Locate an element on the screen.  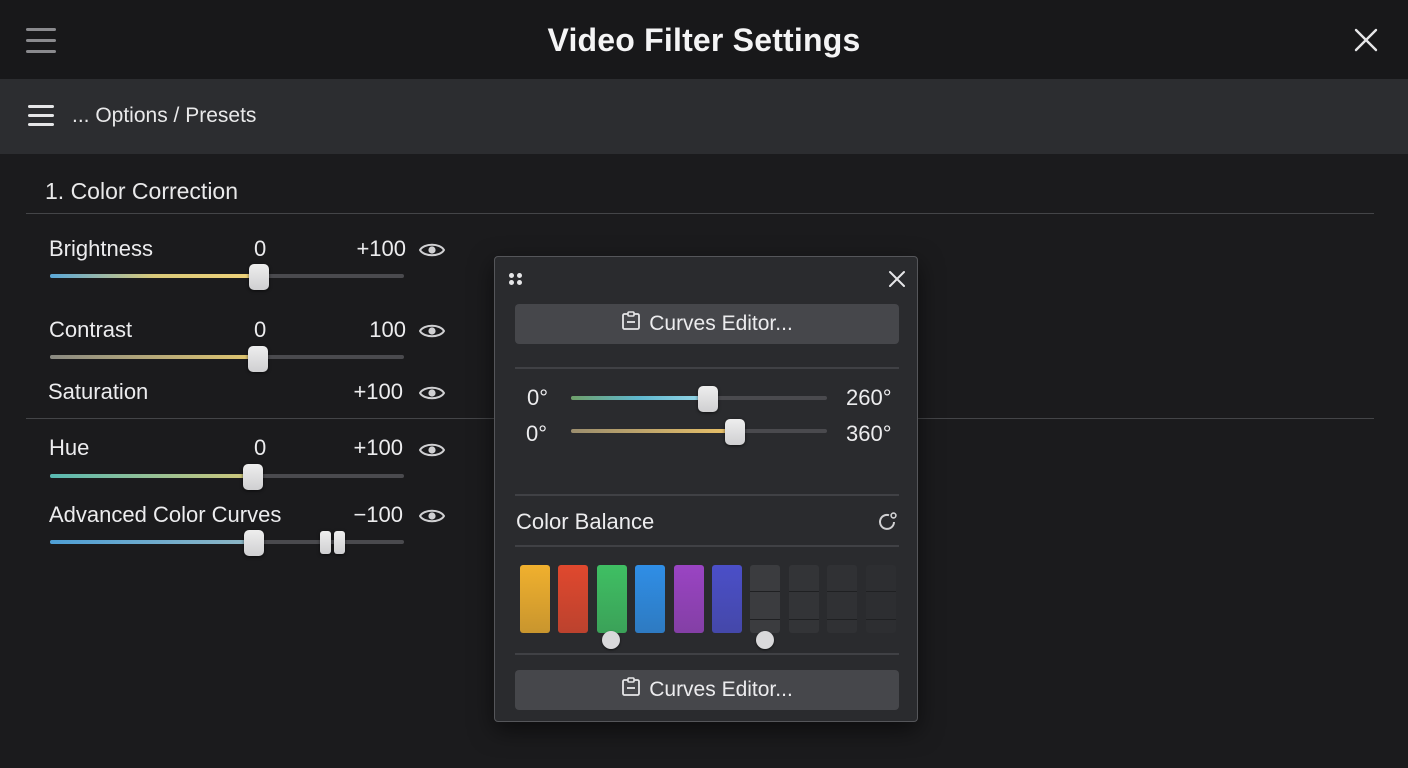
brightness-slider-thumb is located at coordinates (259, 277).